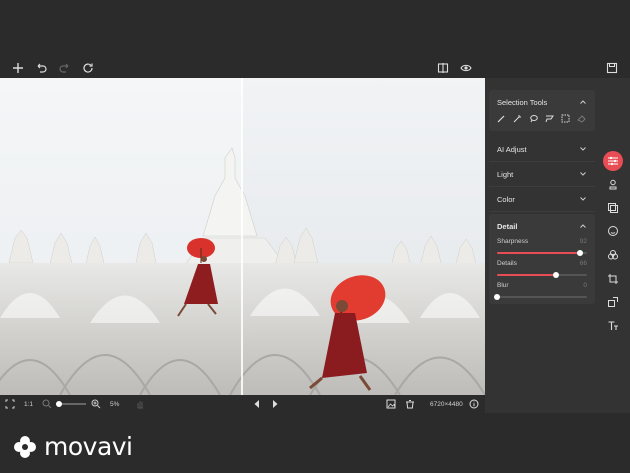 This screenshot has width=630, height=473. I want to click on light-label: Light, so click(505, 174).